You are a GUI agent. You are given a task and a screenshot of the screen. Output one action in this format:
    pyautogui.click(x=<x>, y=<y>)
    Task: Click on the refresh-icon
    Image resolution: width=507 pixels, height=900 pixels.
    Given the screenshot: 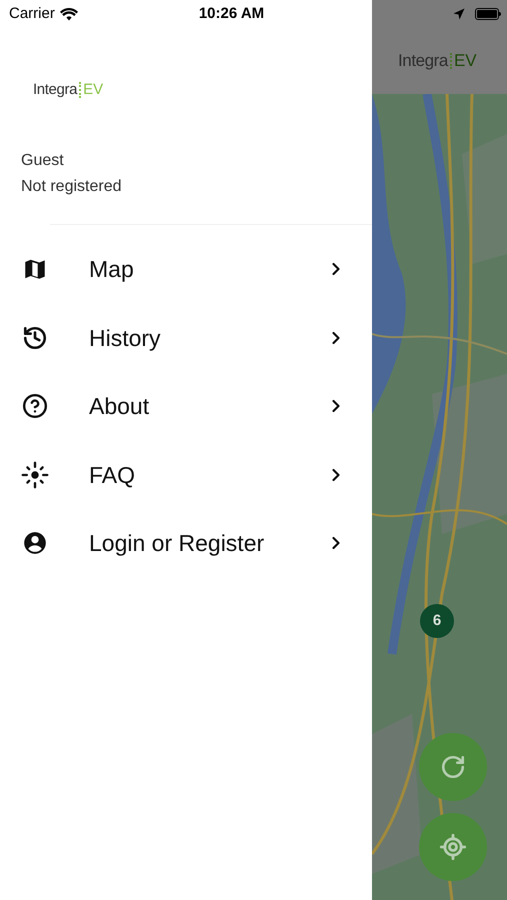 What is the action you would take?
    pyautogui.click(x=453, y=767)
    